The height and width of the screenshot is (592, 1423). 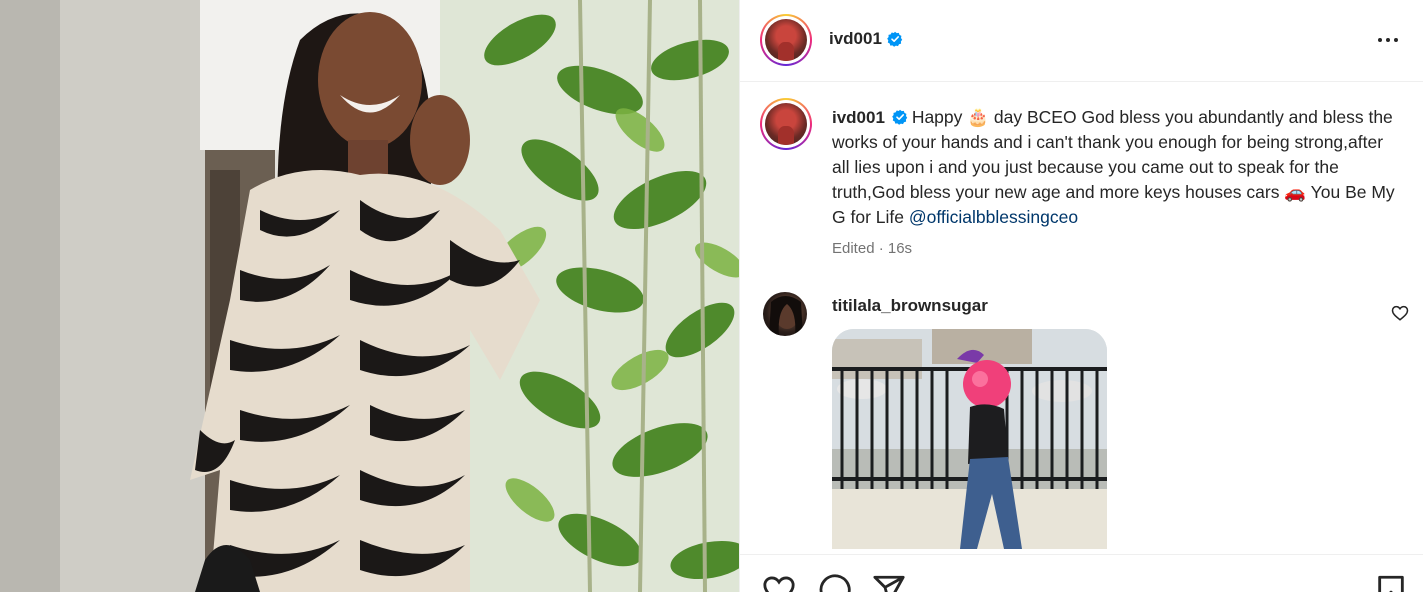 I want to click on car-emoji: 🚗, so click(x=1295, y=192).